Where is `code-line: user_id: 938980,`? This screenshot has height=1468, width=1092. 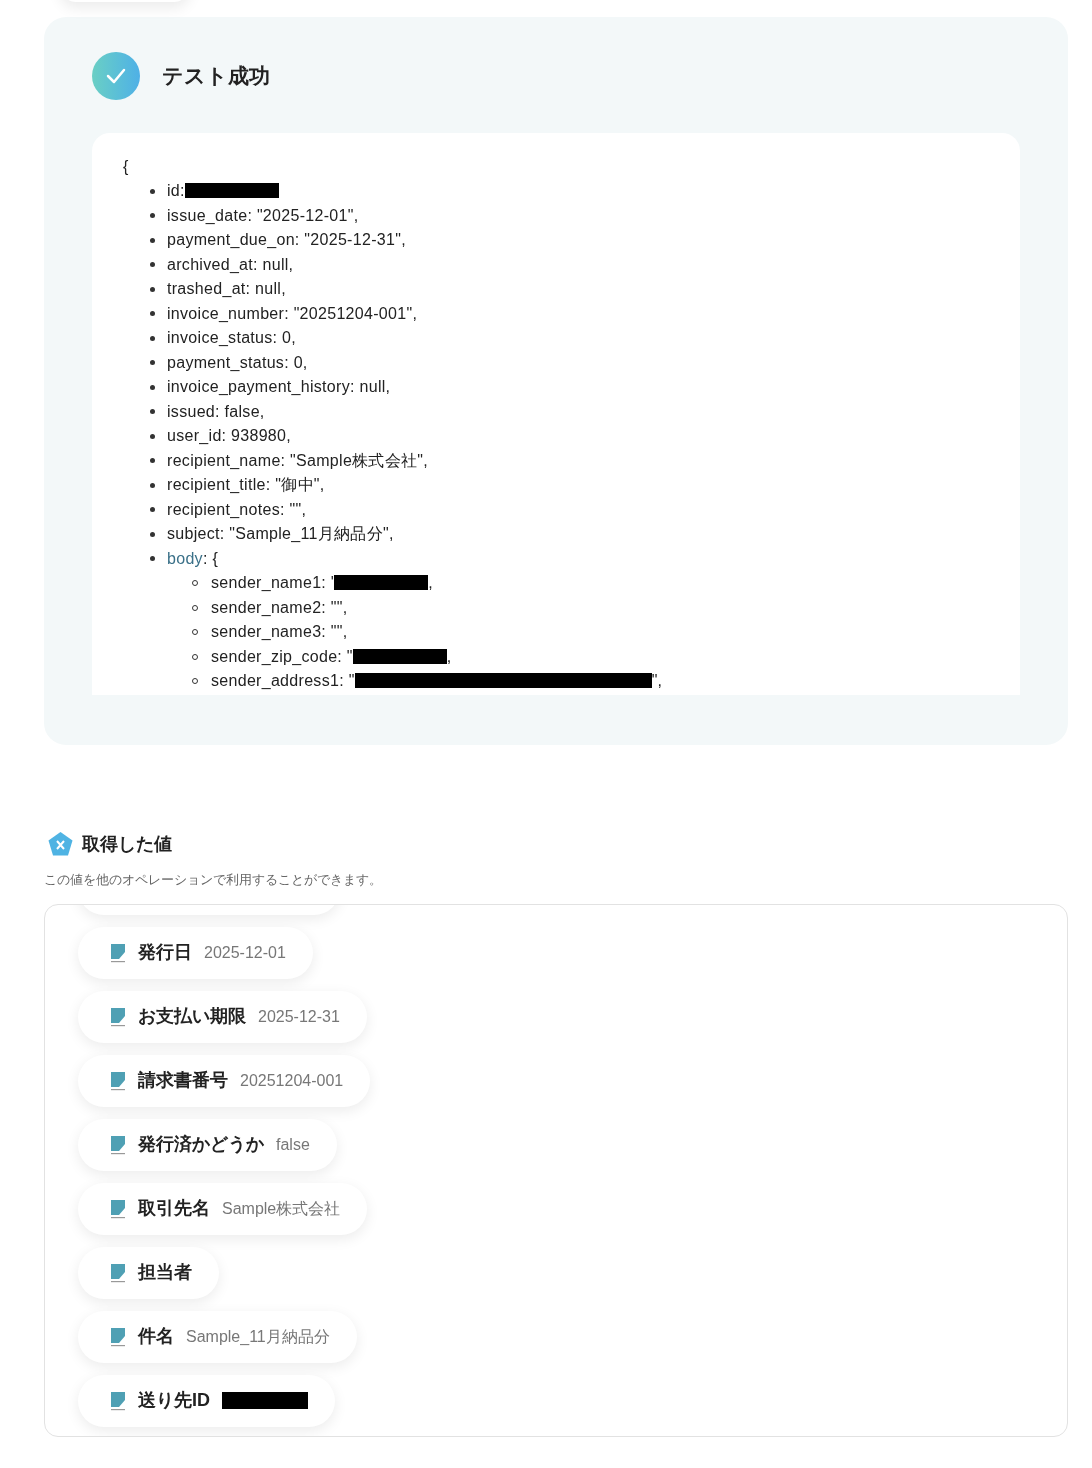
code-line: user_id: 938980, is located at coordinates (229, 436).